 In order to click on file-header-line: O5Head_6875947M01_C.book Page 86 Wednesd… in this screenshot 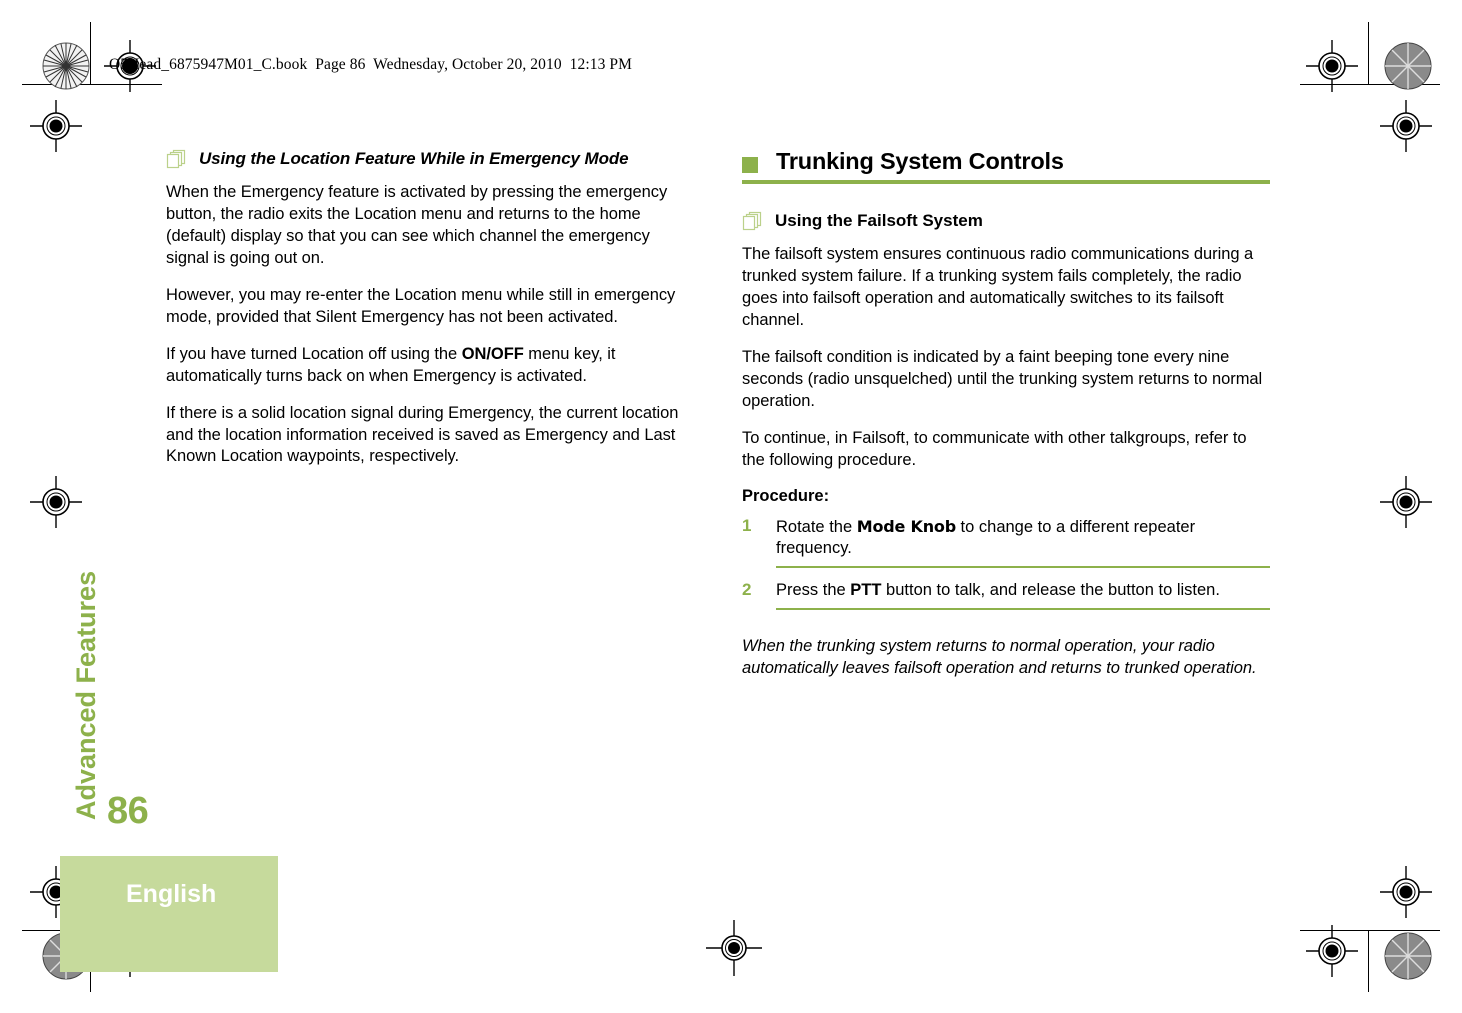, I will do `click(370, 64)`.